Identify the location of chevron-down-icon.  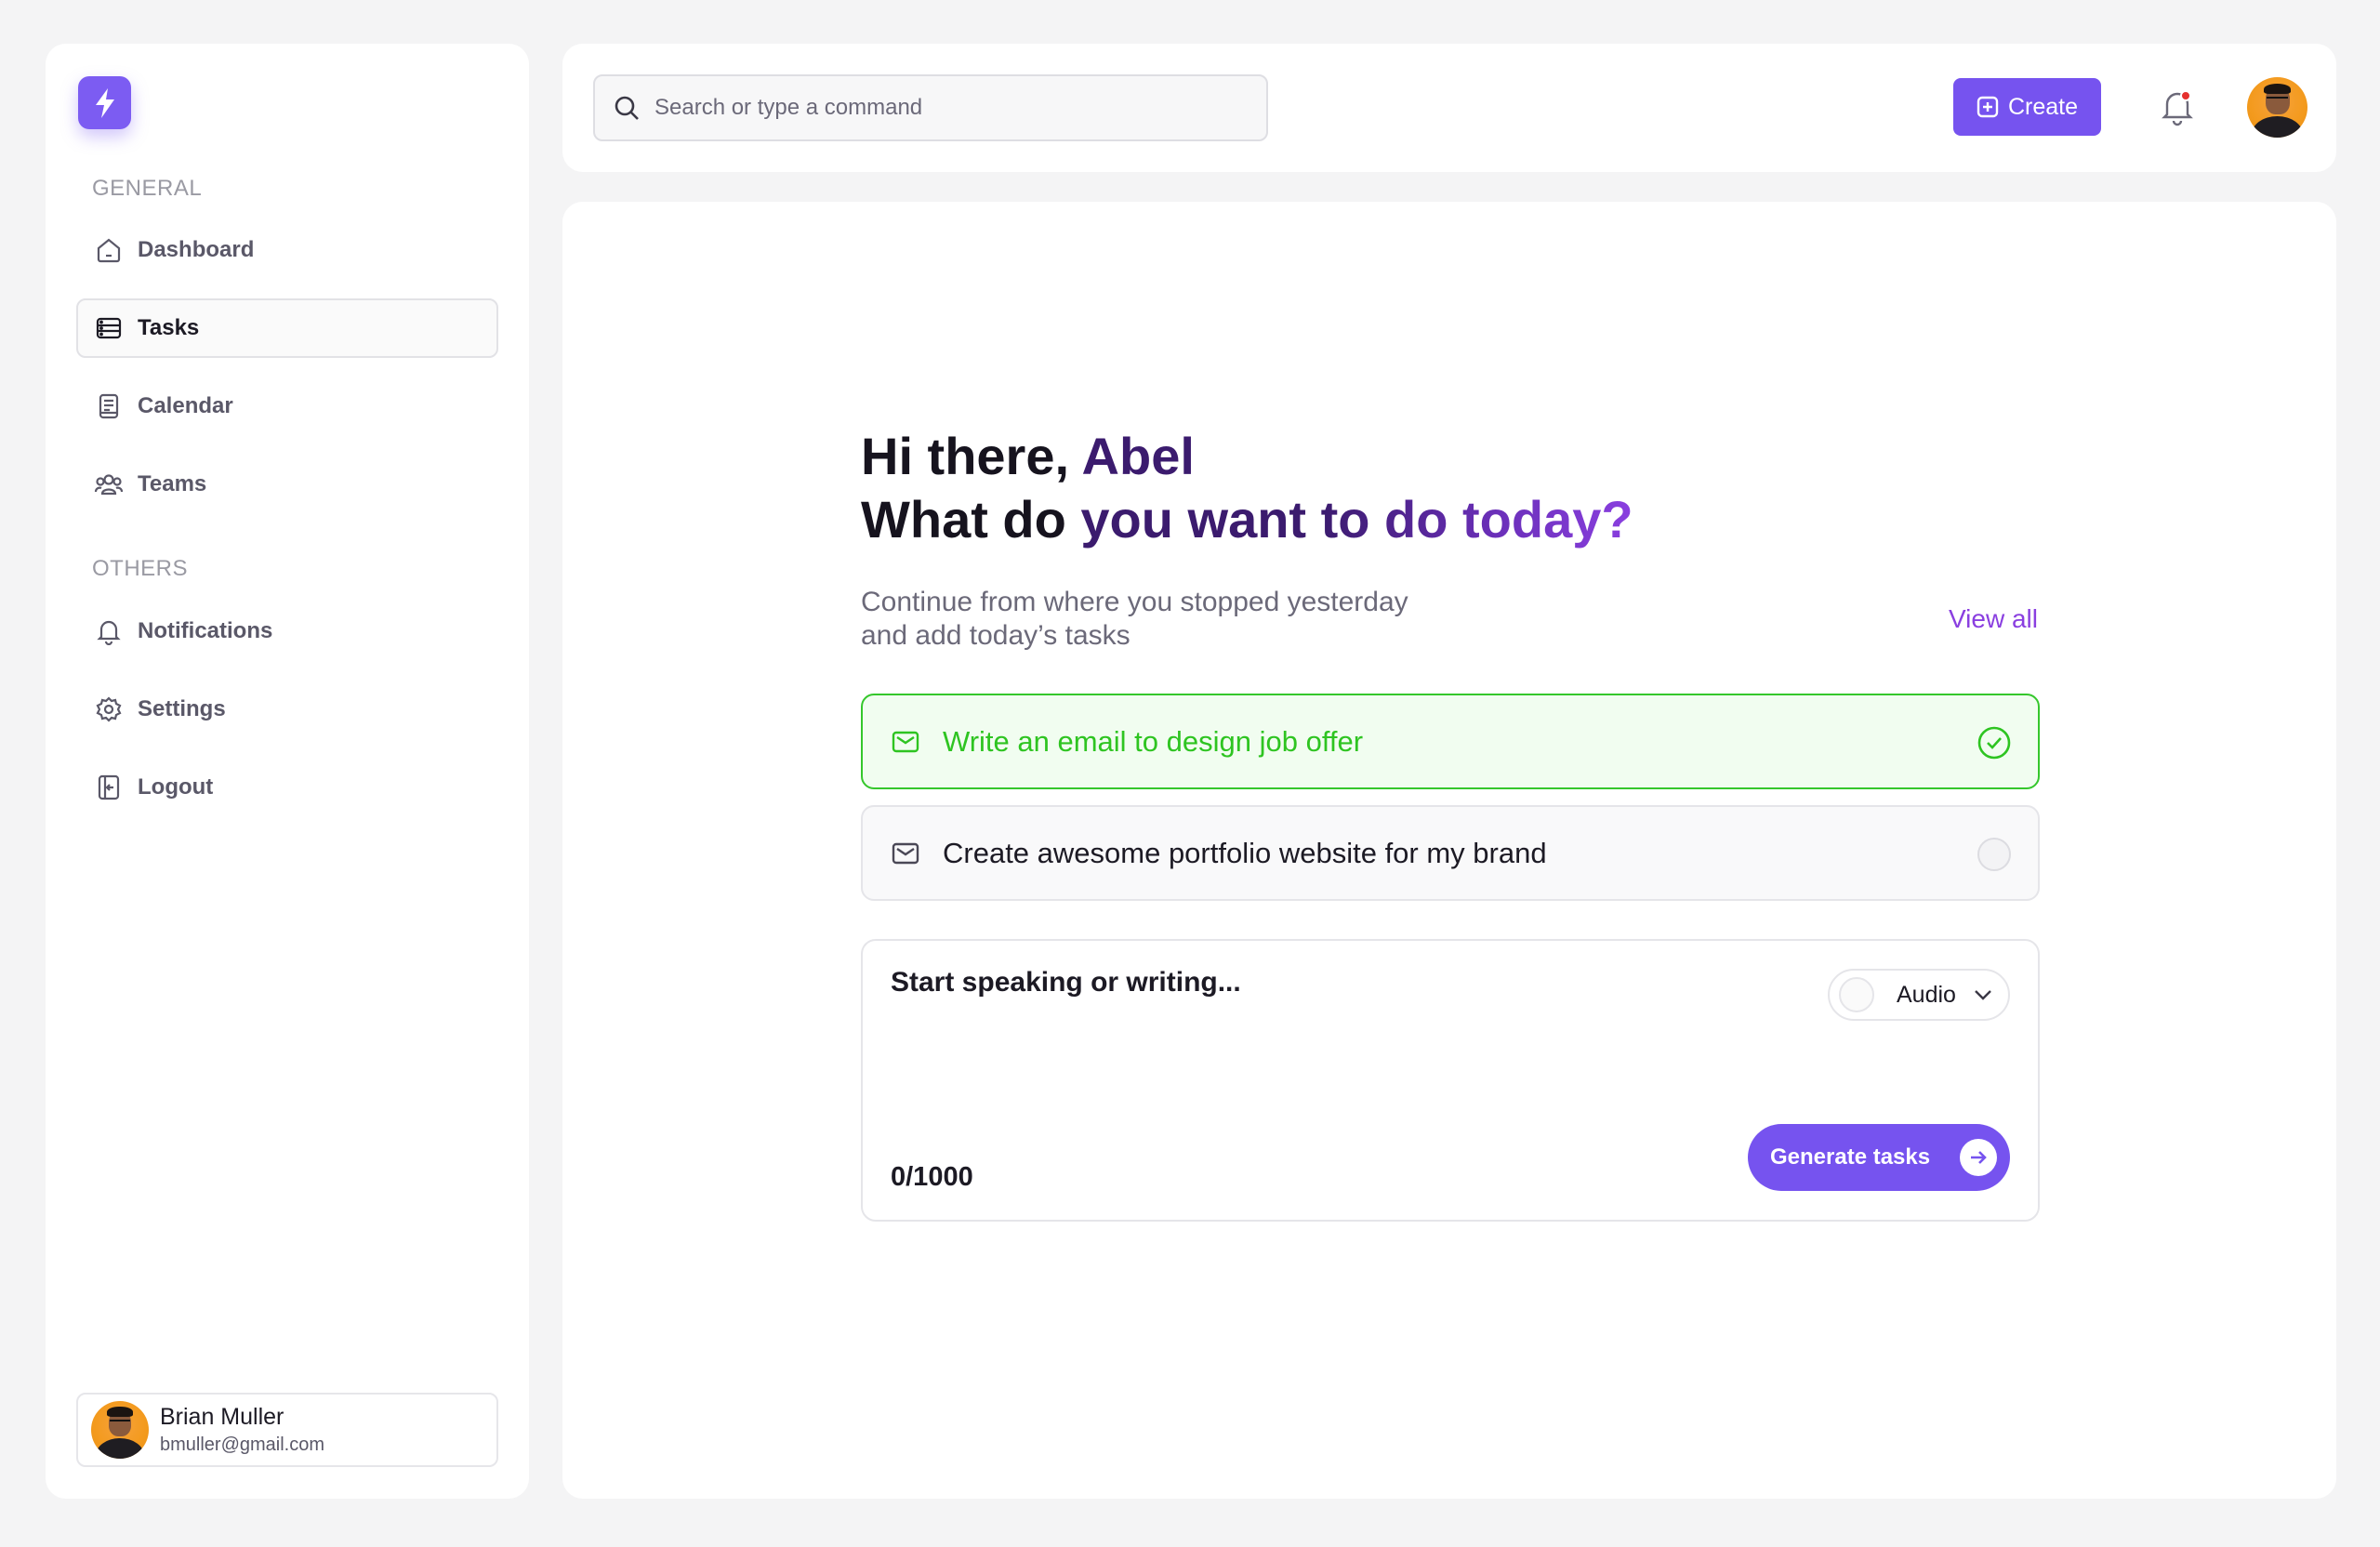
(1983, 995).